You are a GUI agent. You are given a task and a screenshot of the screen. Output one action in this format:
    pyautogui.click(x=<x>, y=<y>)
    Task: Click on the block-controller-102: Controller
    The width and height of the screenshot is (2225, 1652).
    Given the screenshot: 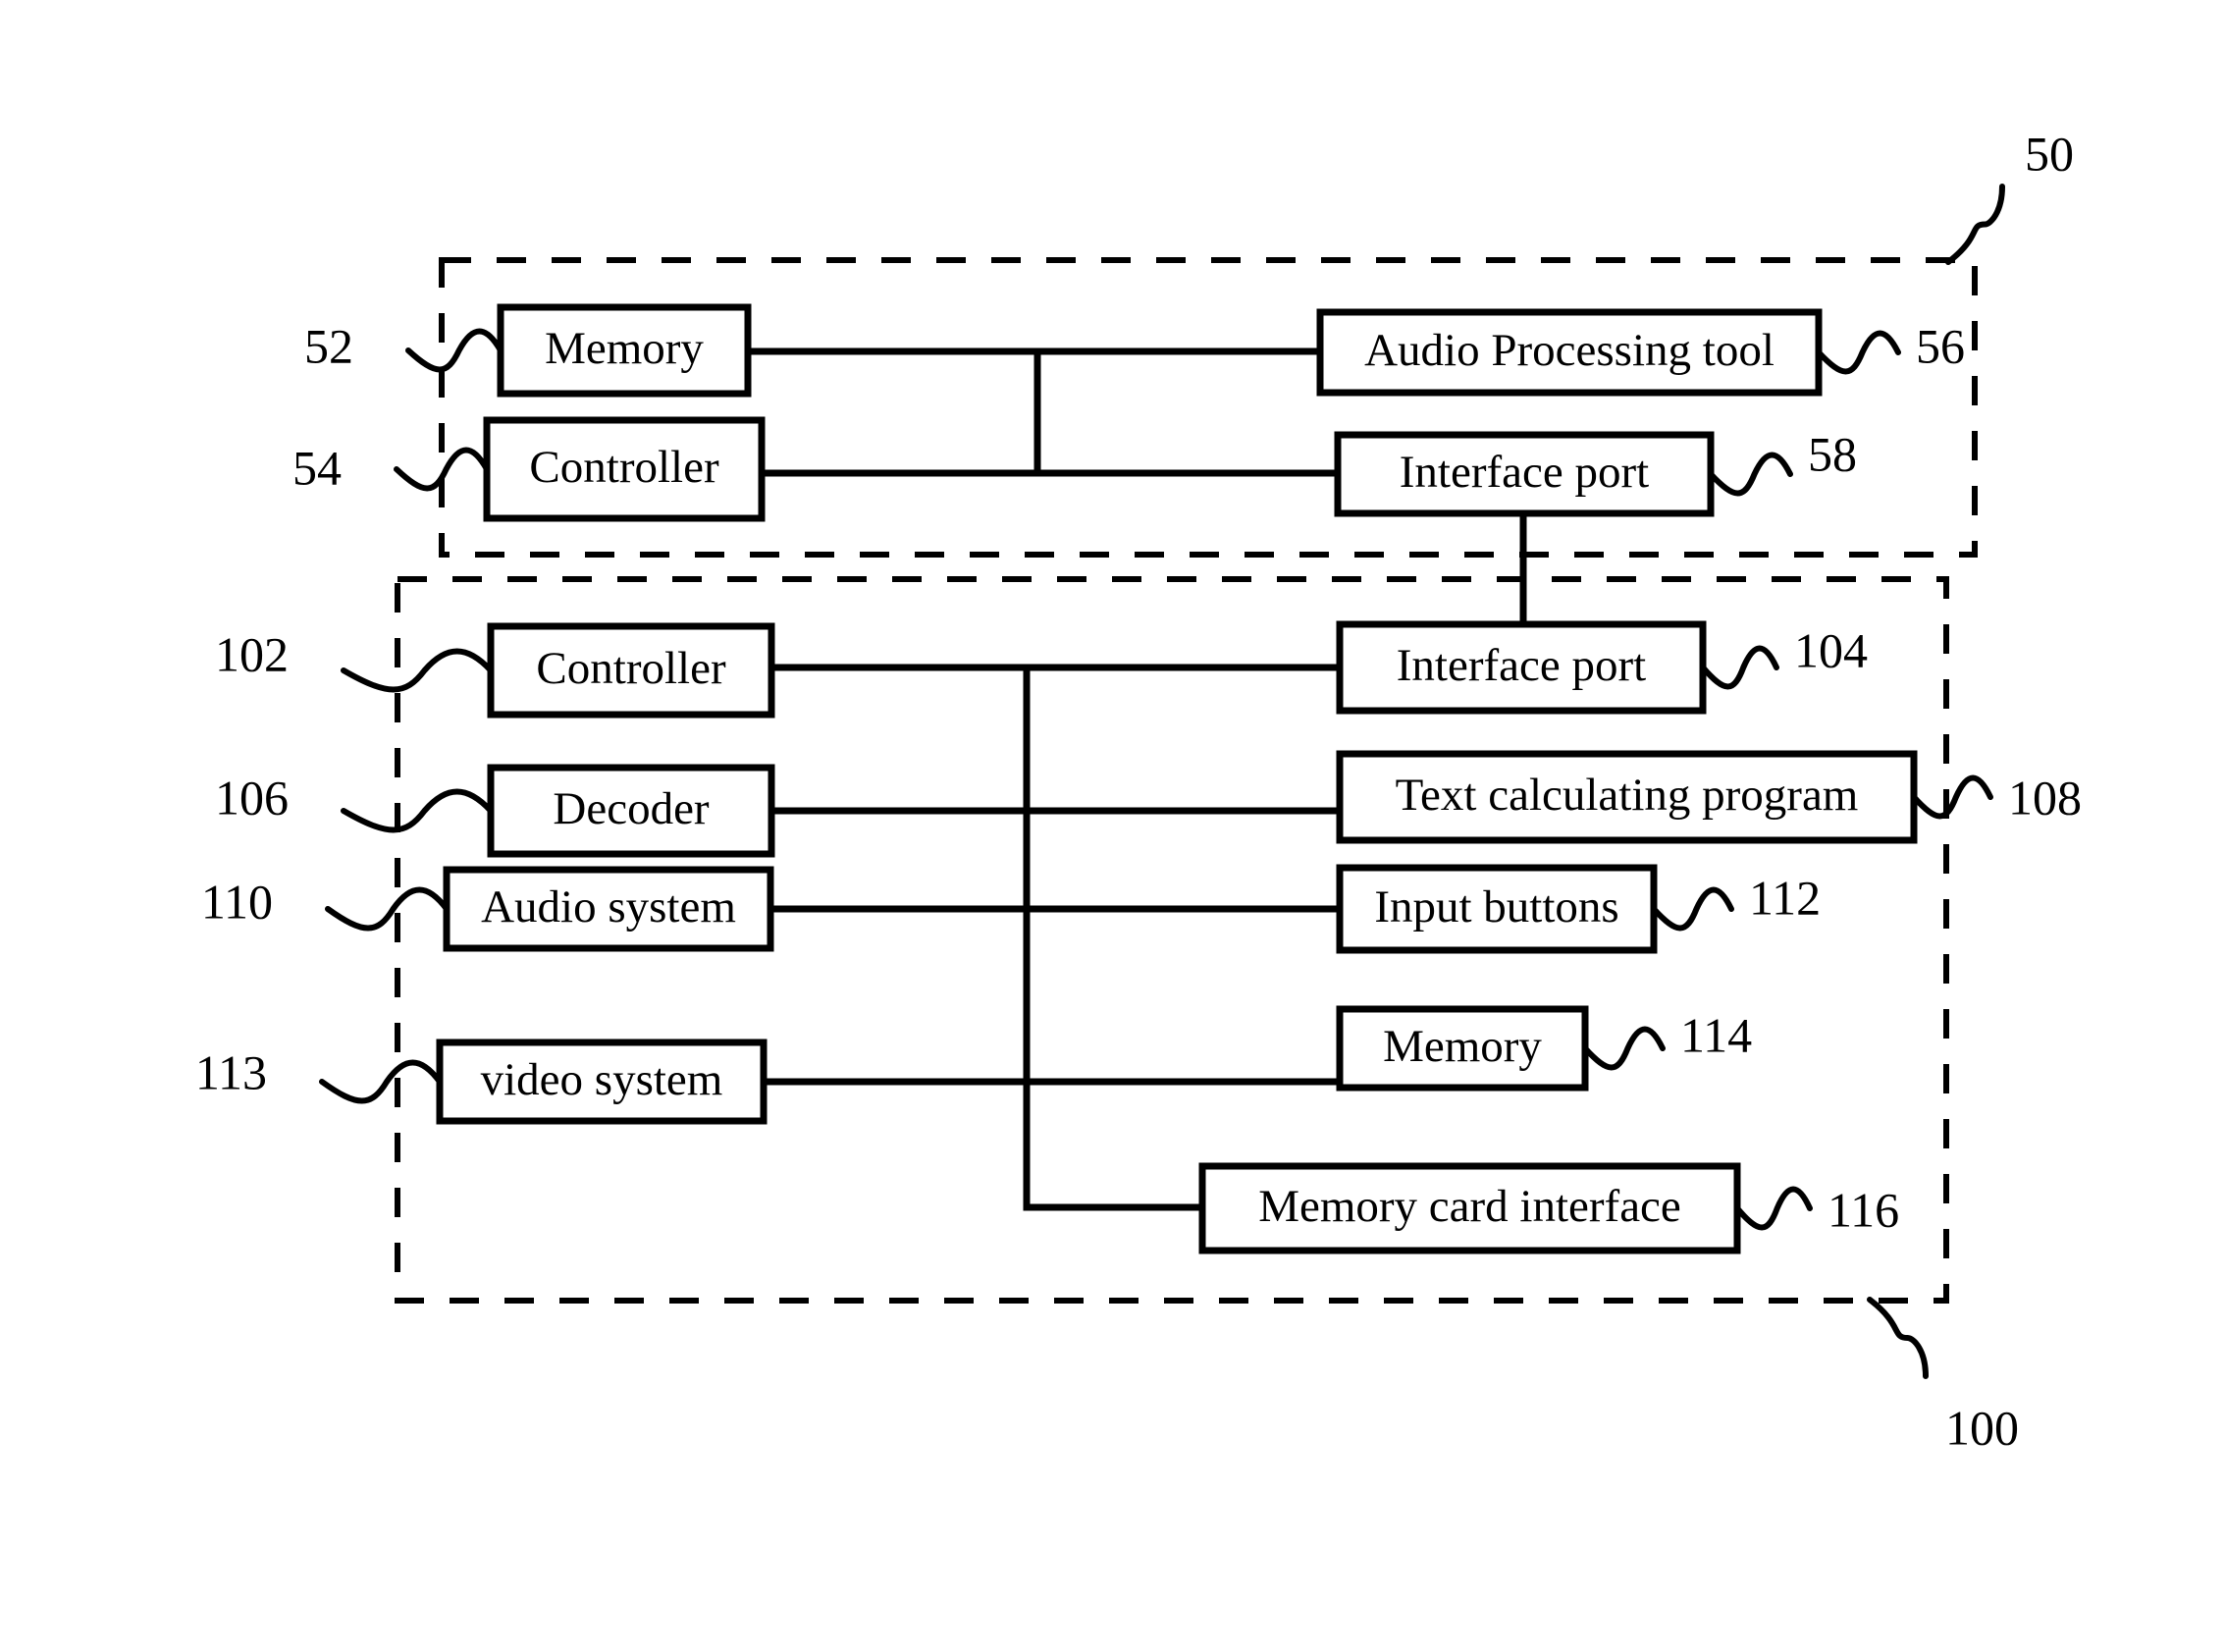 What is the action you would take?
    pyautogui.click(x=631, y=670)
    